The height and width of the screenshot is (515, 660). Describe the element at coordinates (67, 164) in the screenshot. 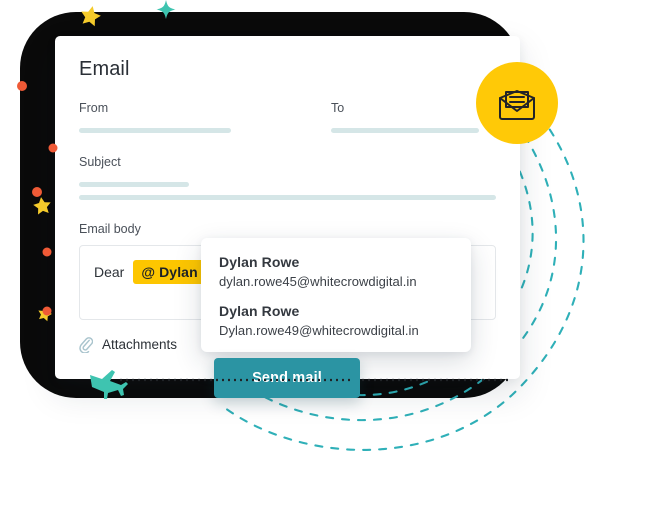

I see `star-group` at that location.